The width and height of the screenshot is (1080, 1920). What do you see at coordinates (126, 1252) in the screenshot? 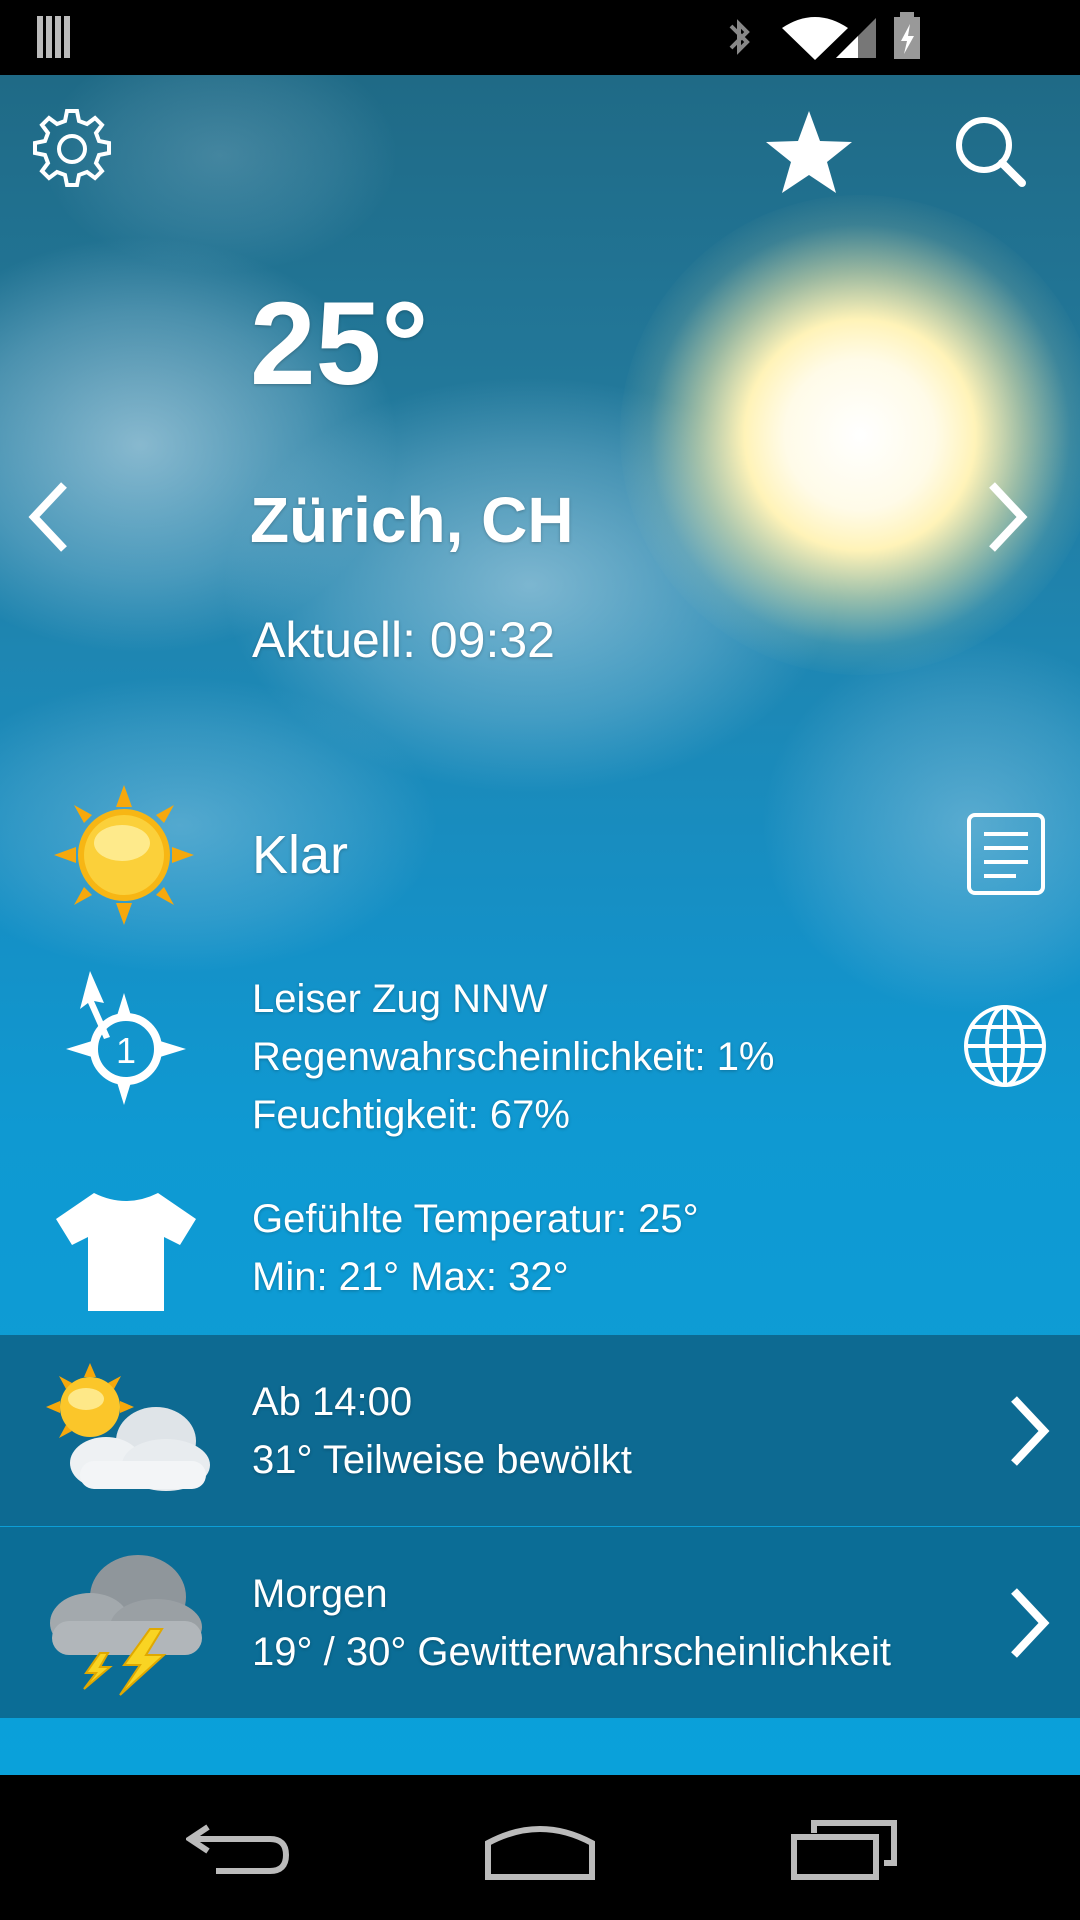
I see `tshirt-icon` at bounding box center [126, 1252].